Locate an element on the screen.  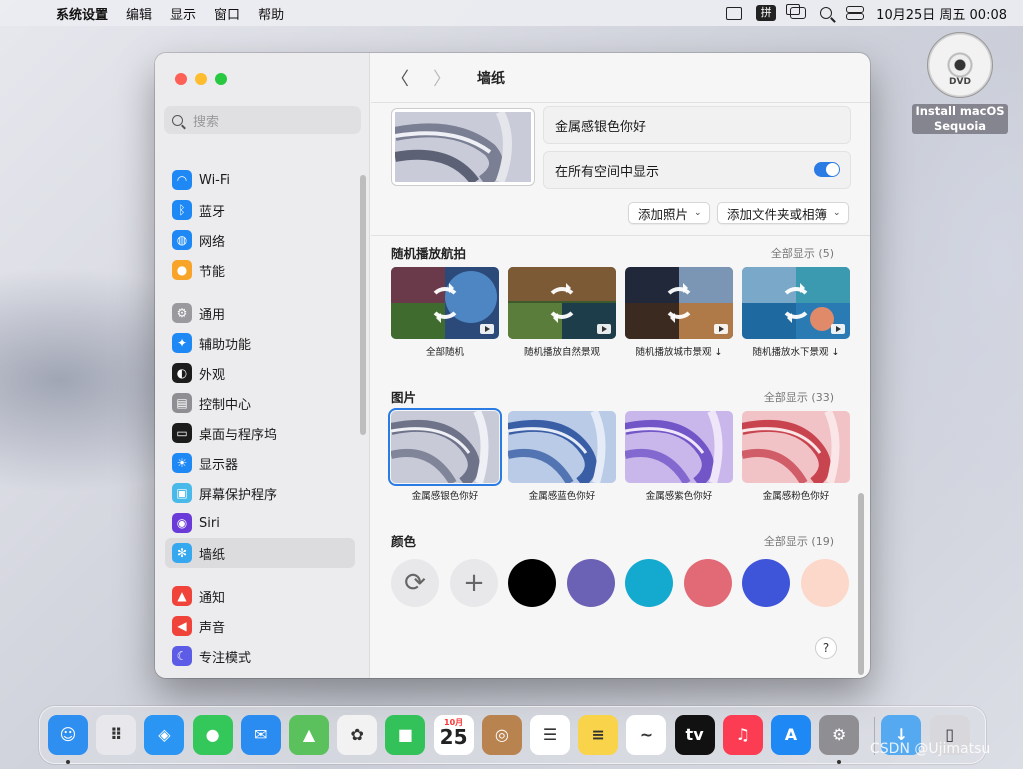
safari-app-icon: ◈ is located at coordinates (164, 734).